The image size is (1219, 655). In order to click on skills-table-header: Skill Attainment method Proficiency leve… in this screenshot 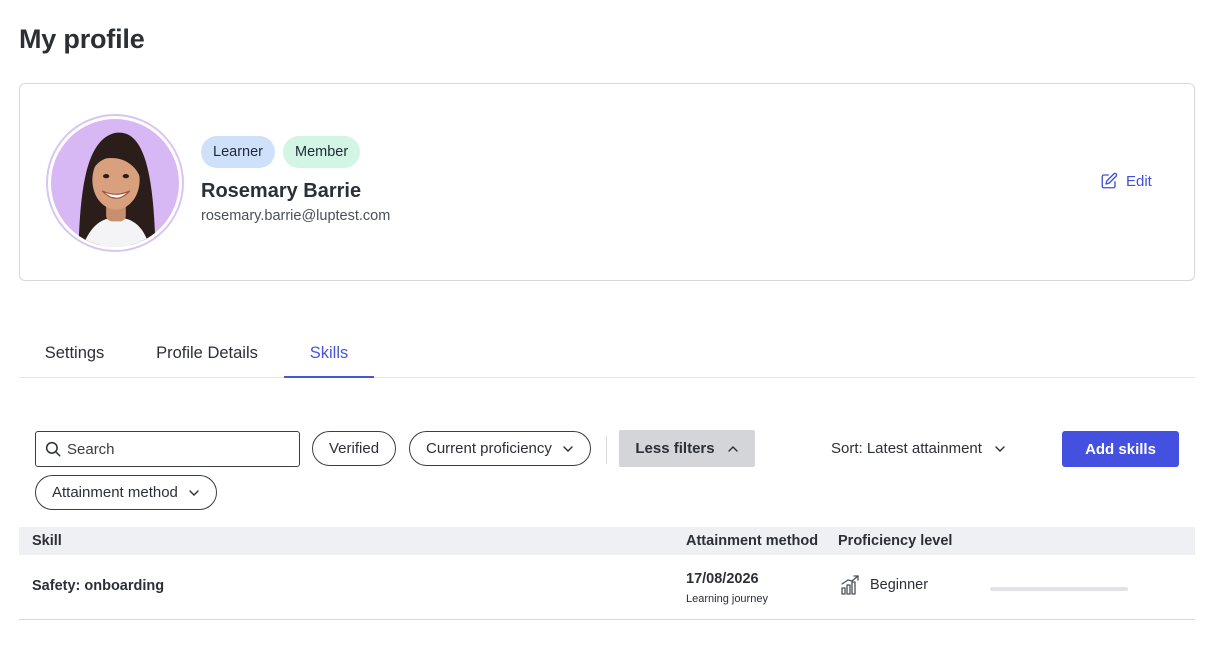, I will do `click(607, 541)`.